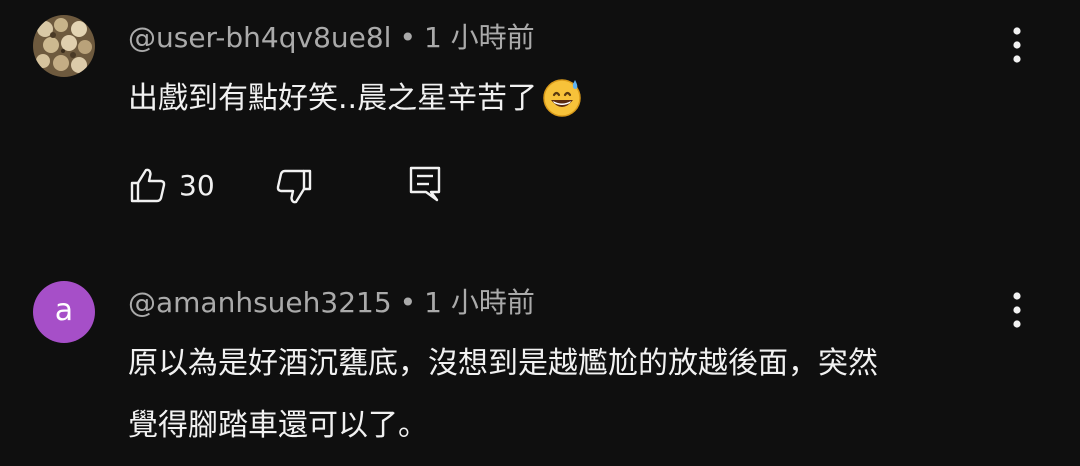 The height and width of the screenshot is (466, 1080). I want to click on comment-text-line: 覺得腳踏車還可以了。, so click(278, 425).